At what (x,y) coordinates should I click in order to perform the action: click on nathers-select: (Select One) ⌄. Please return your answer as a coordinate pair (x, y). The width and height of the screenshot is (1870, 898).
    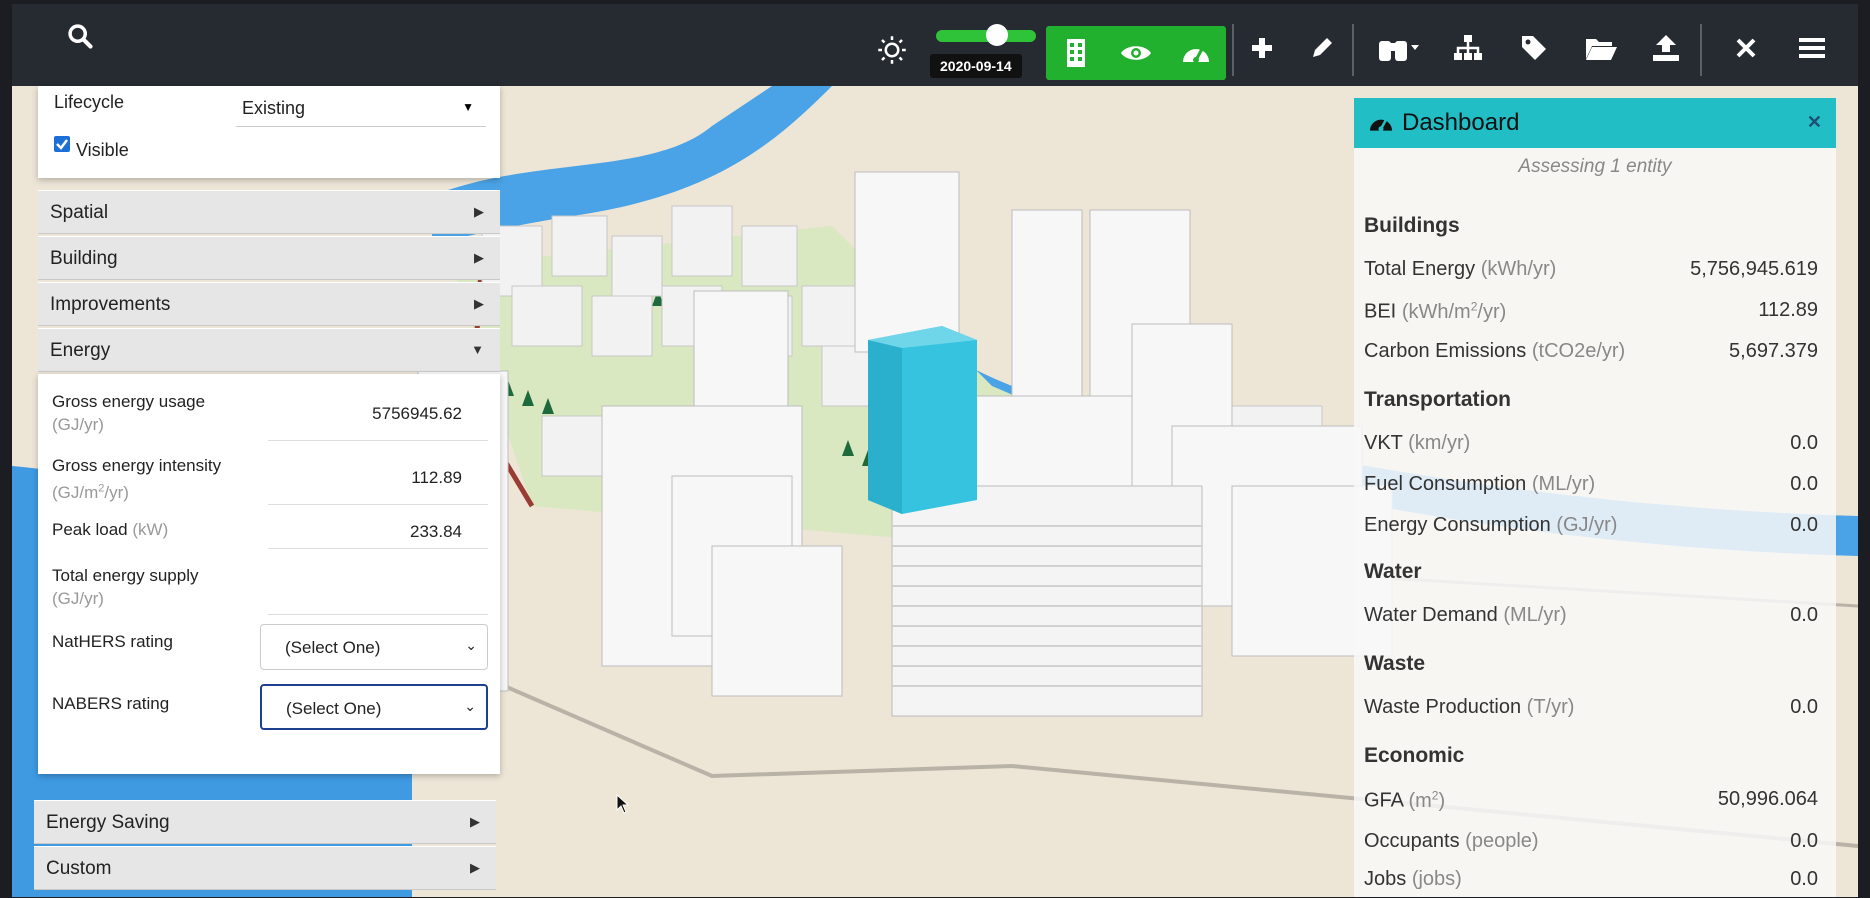
    Looking at the image, I should click on (374, 647).